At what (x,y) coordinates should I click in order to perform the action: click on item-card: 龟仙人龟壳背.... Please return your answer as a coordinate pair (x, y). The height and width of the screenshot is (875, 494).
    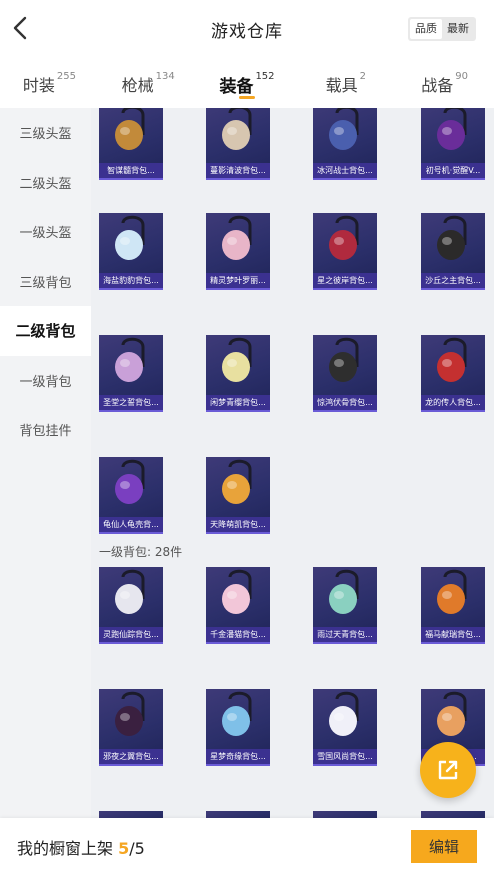
    Looking at the image, I should click on (131, 495).